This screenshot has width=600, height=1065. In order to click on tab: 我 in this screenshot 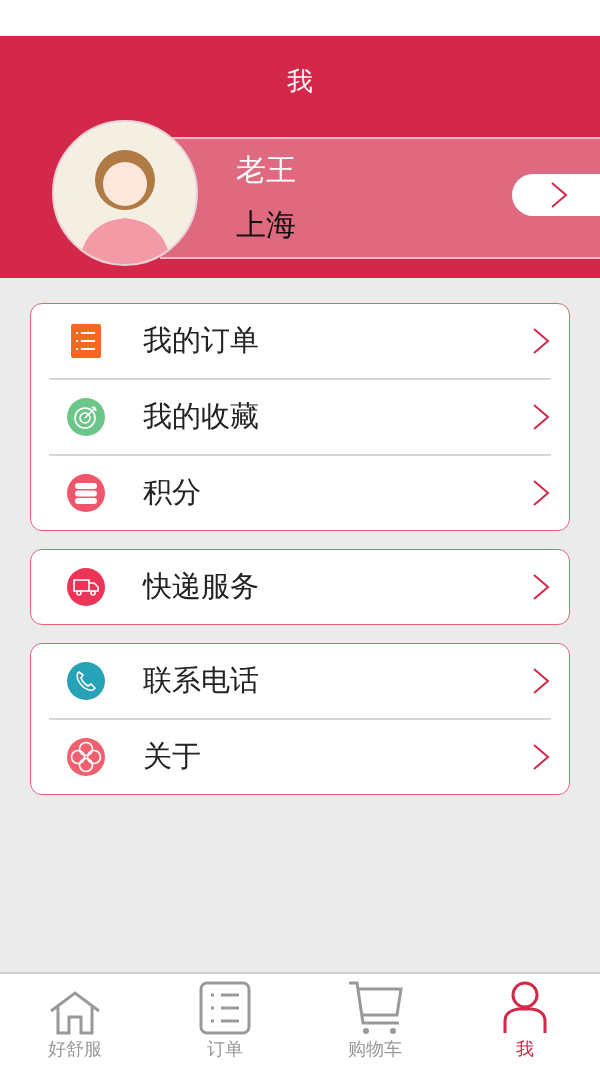, I will do `click(525, 1019)`.